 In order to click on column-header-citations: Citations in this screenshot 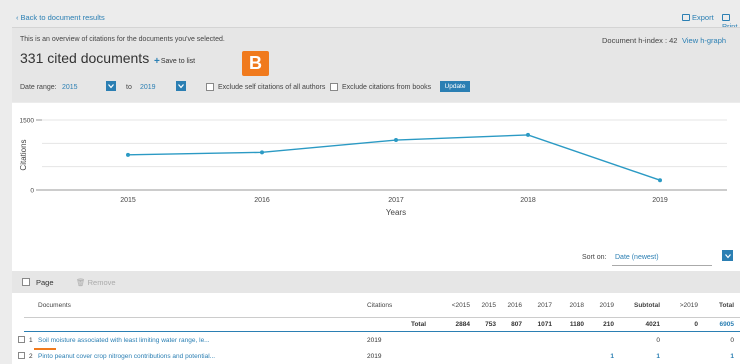, I will do `click(379, 305)`.